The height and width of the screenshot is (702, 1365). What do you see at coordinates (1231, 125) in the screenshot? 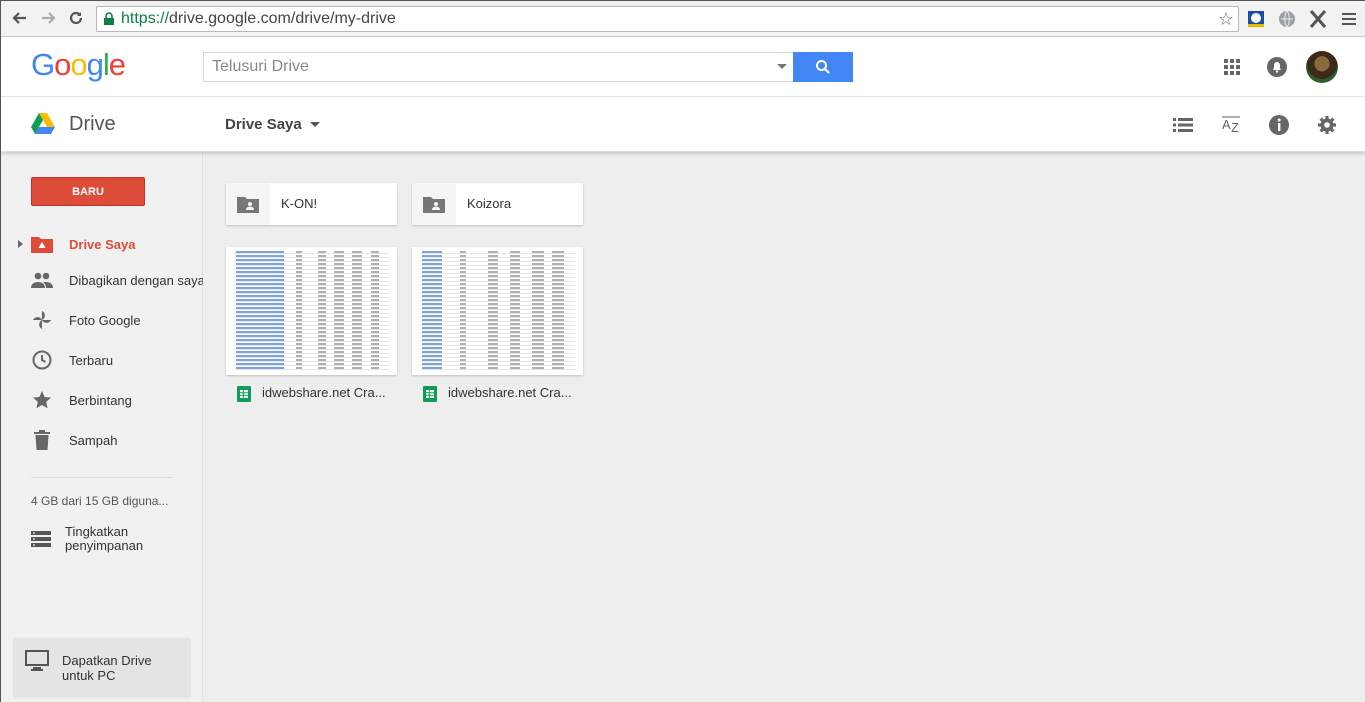
I see `sort-az-icon: AZ` at bounding box center [1231, 125].